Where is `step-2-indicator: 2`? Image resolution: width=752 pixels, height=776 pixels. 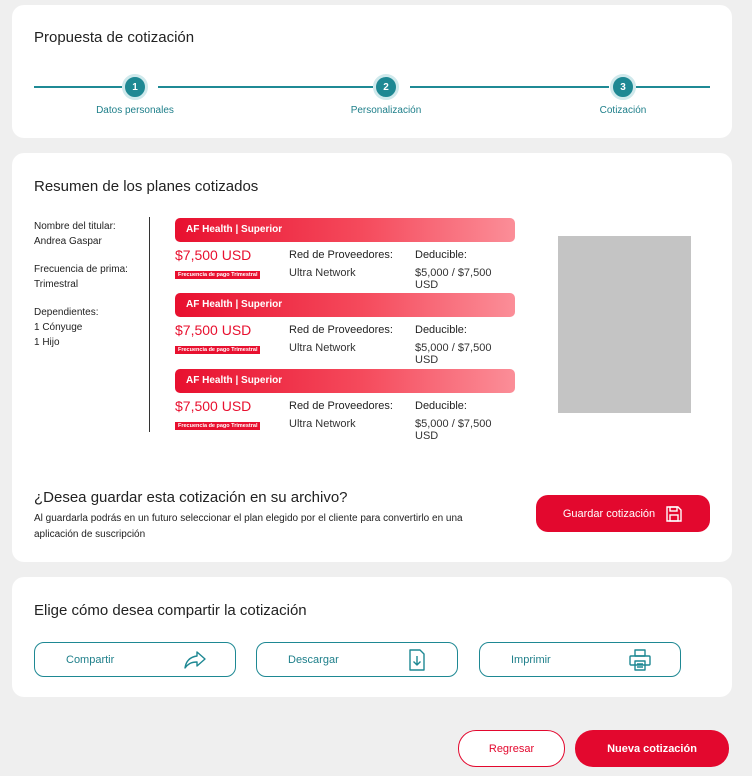 step-2-indicator: 2 is located at coordinates (386, 87).